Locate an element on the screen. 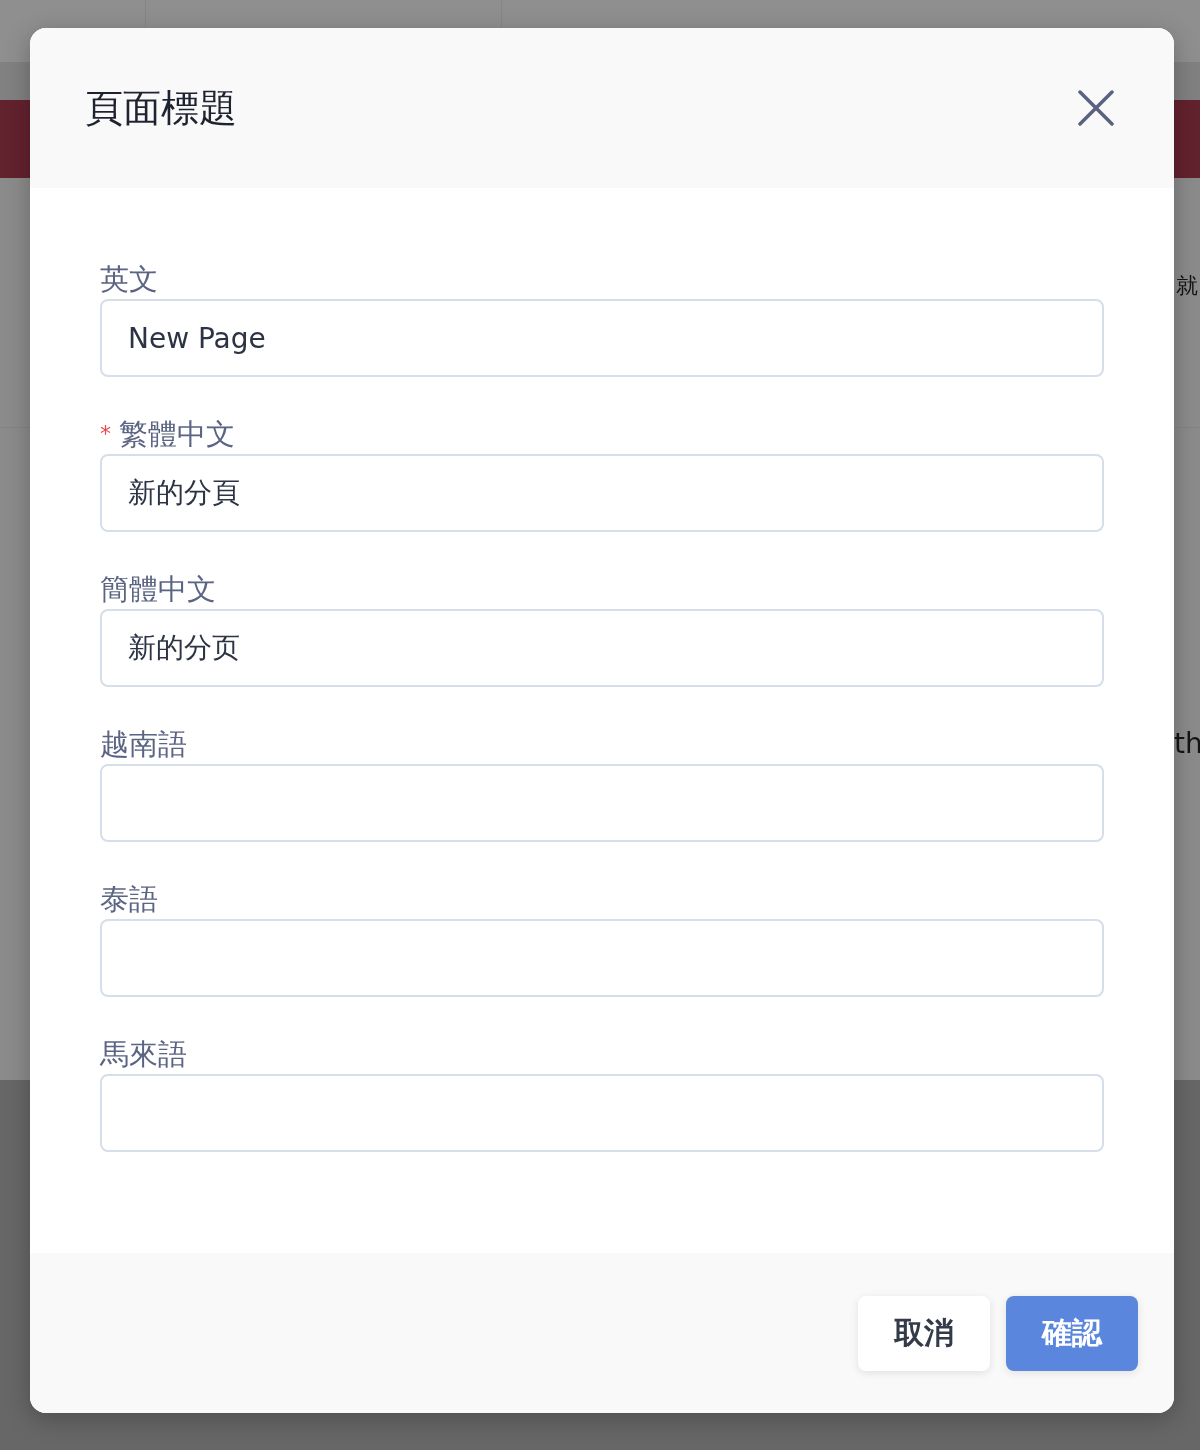 The width and height of the screenshot is (1200, 1450). field-label: 泰語 is located at coordinates (129, 899).